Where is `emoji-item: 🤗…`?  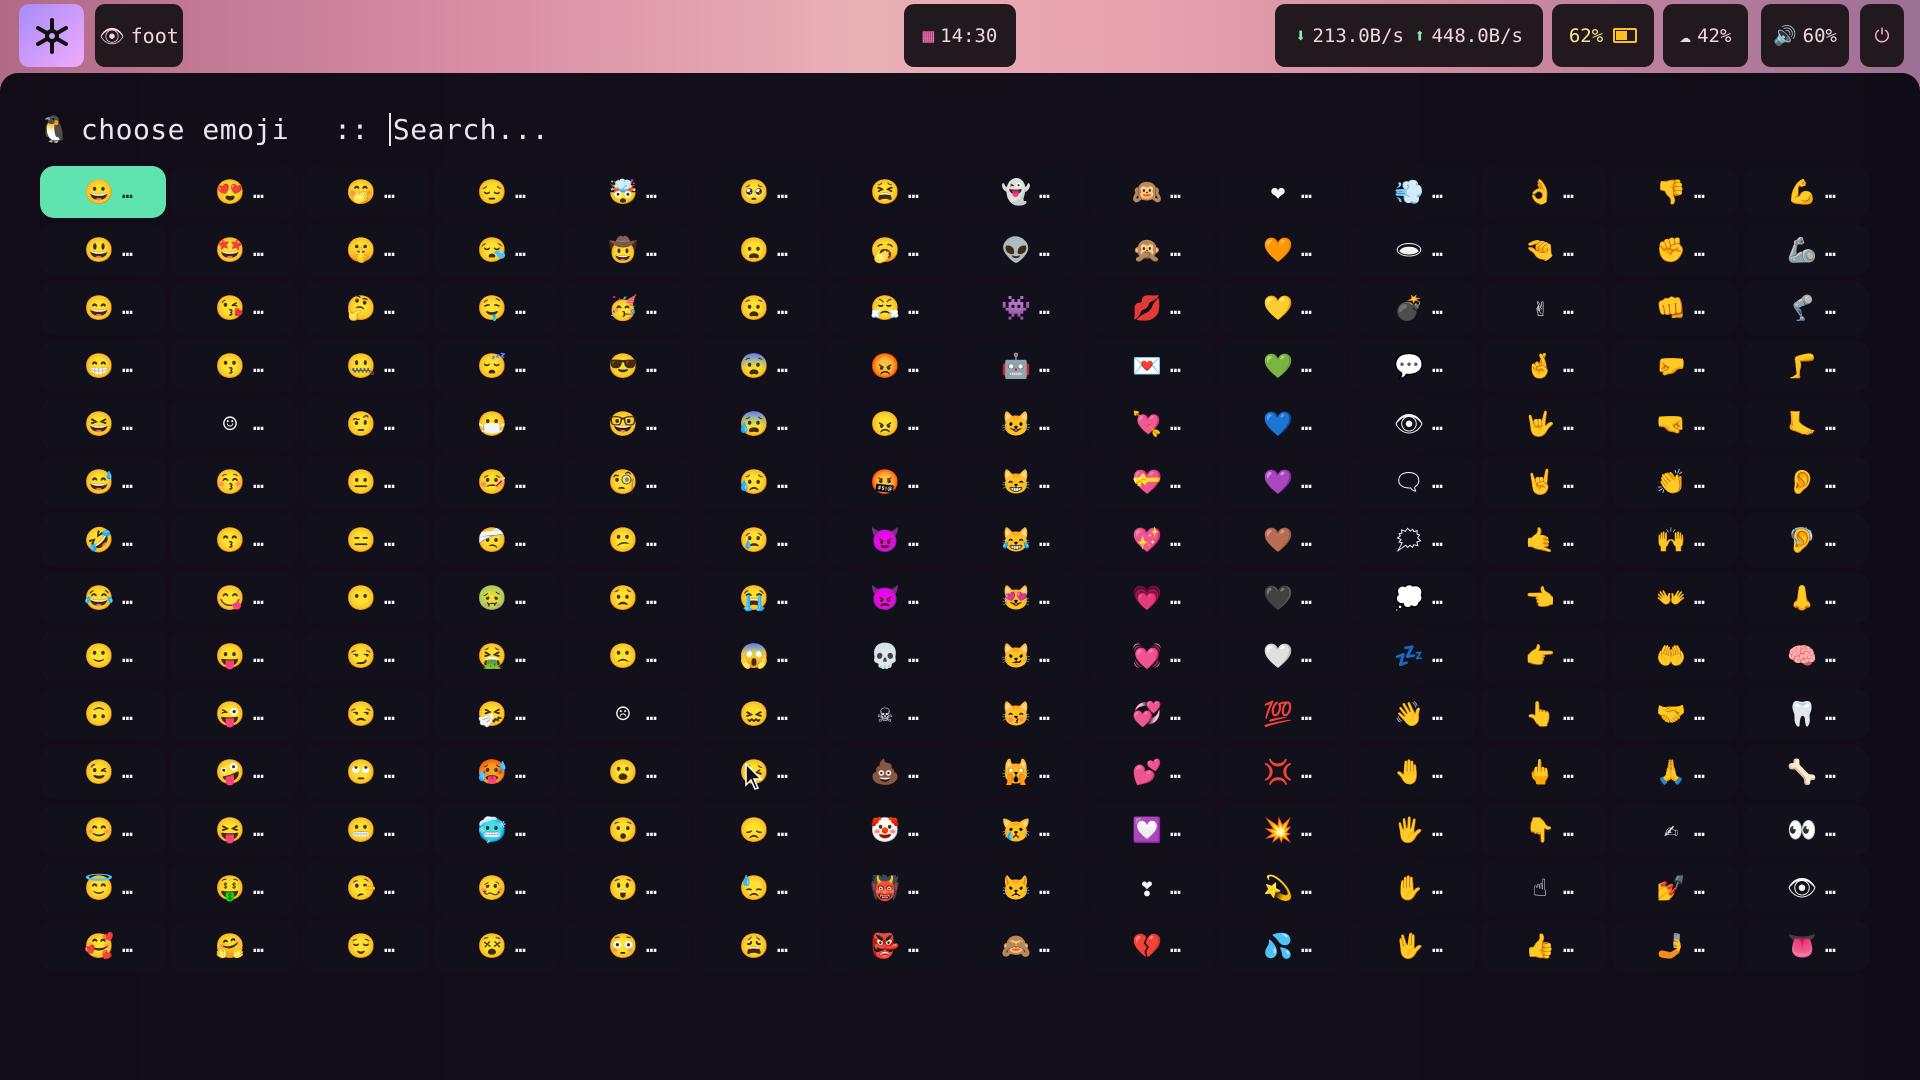
emoji-item: 🤗… is located at coordinates (234, 946).